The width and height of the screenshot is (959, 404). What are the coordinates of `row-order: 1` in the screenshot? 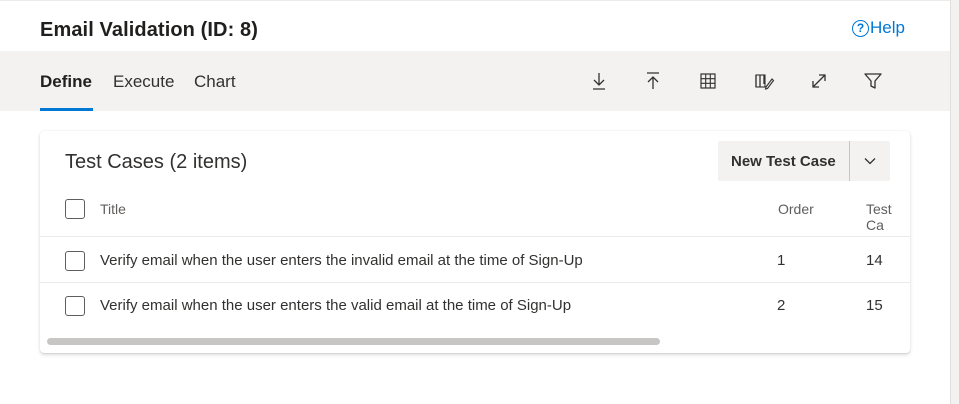 It's located at (781, 260).